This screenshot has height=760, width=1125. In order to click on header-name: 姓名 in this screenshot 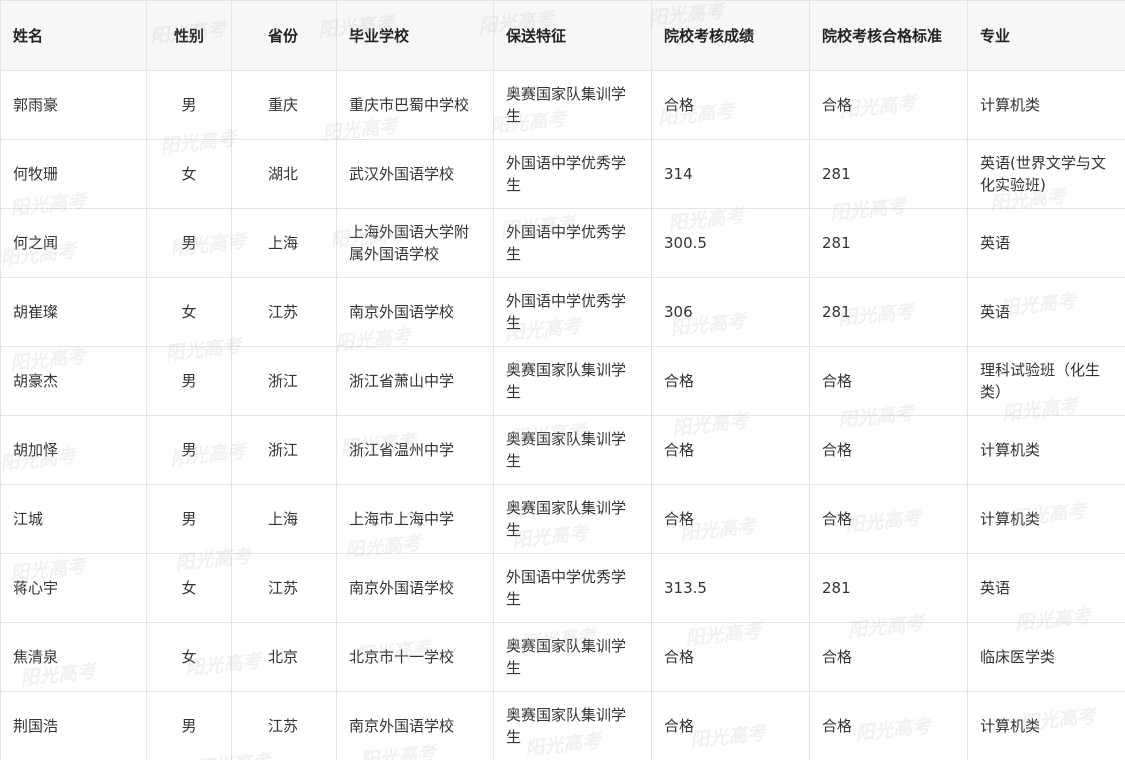, I will do `click(73, 35)`.